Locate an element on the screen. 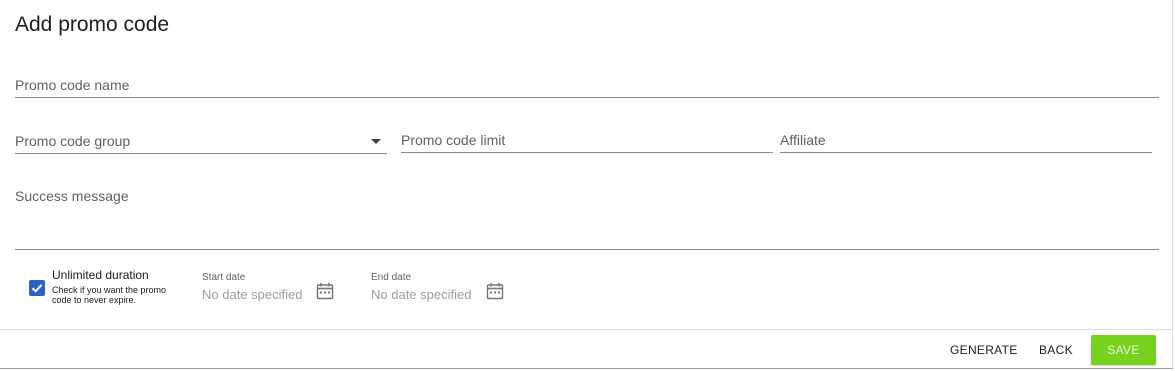 Image resolution: width=1175 pixels, height=371 pixels. actions-divider is located at coordinates (586, 329).